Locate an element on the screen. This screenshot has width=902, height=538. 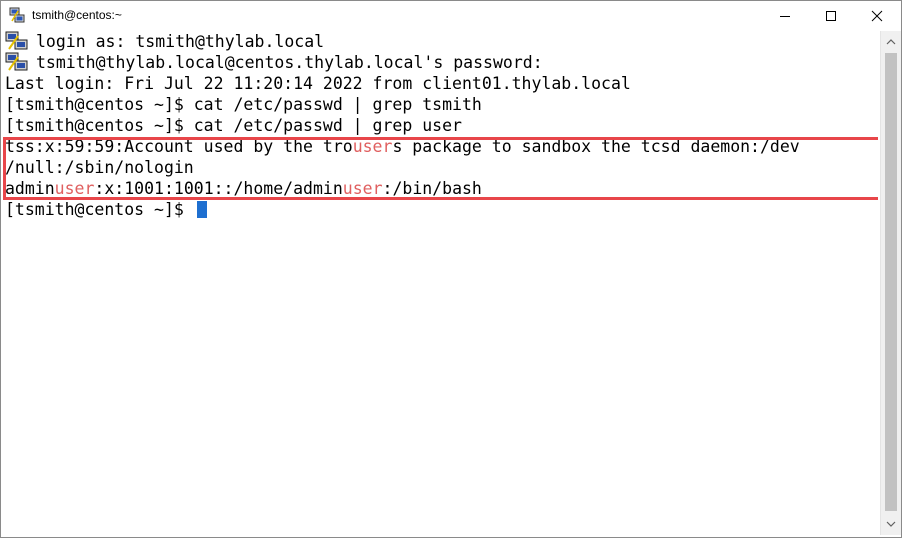
title-bar: tsmith@centos:~ is located at coordinates (451, 15).